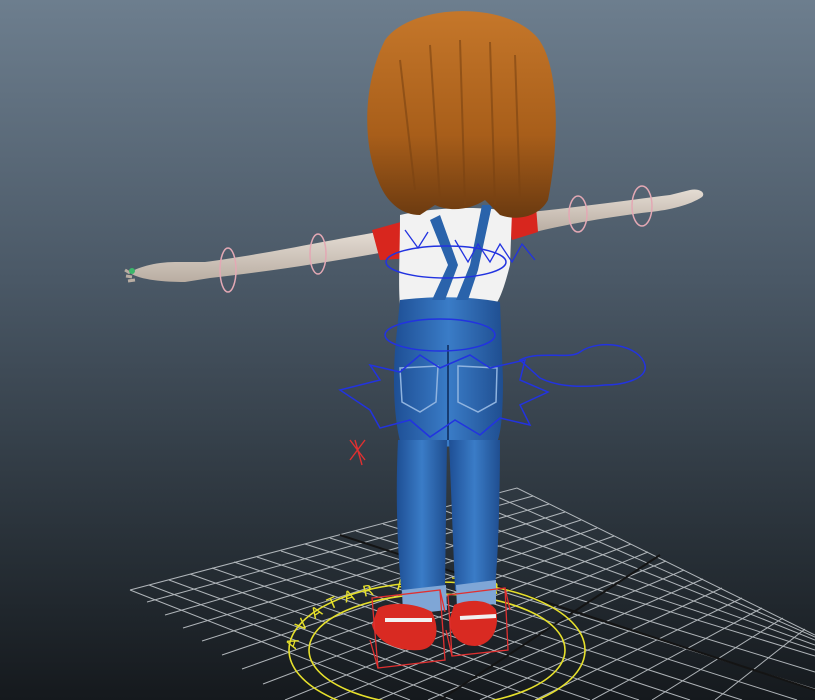  I want to click on shirt, so click(455, 256).